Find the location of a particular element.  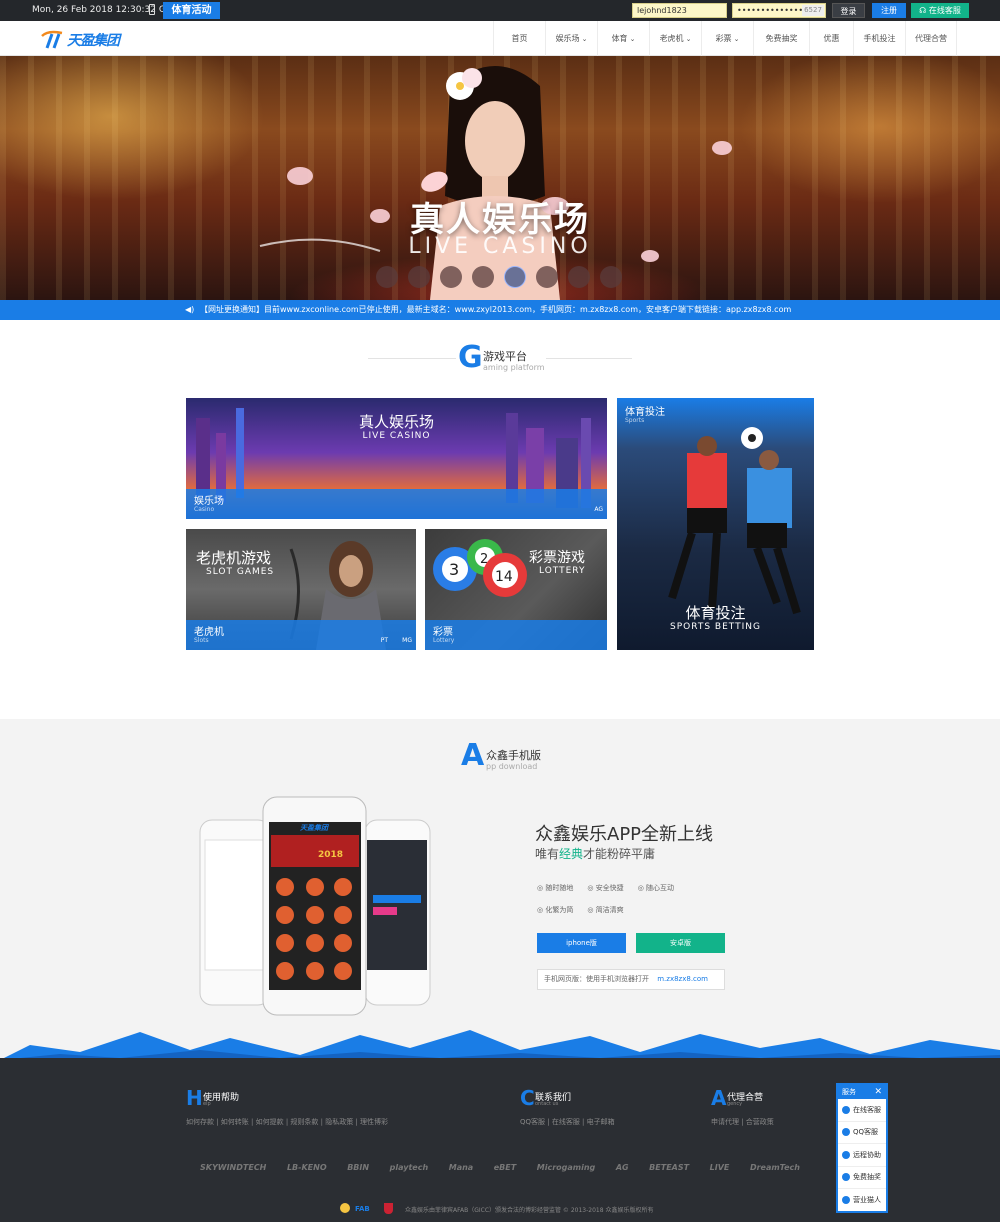

nav-item-mobile-betting: 手机投注 is located at coordinates (879, 38).